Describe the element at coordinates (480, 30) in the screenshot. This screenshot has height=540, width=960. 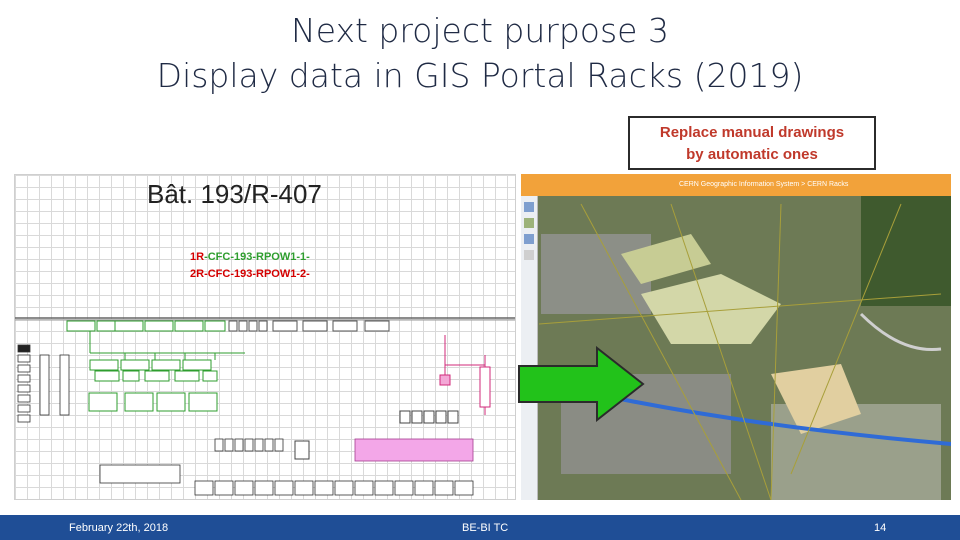
I see `slide-title-line-1: Next project purpose 3` at that location.